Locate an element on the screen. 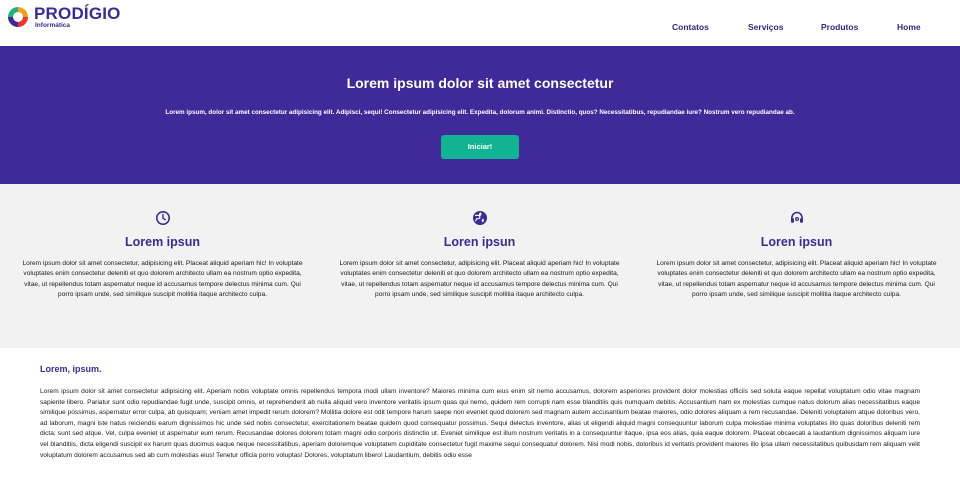 The height and width of the screenshot is (489, 960). logo-mark-icon is located at coordinates (18, 17).